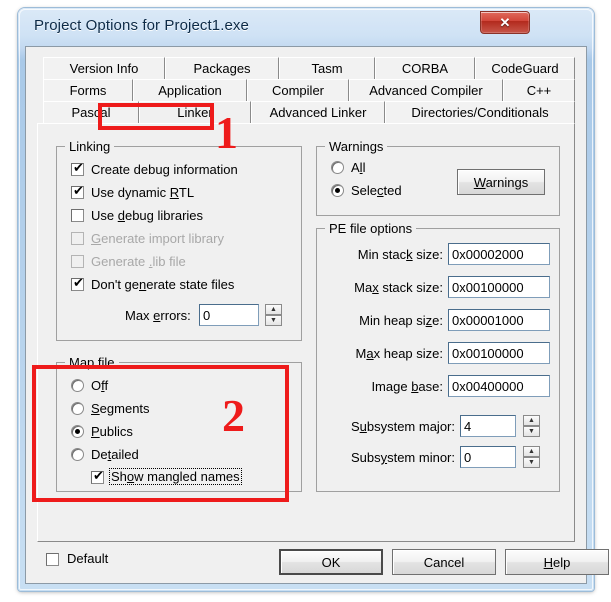 The image size is (611, 602). I want to click on linking-checkbox-label-0: Create debug information, so click(164, 169).